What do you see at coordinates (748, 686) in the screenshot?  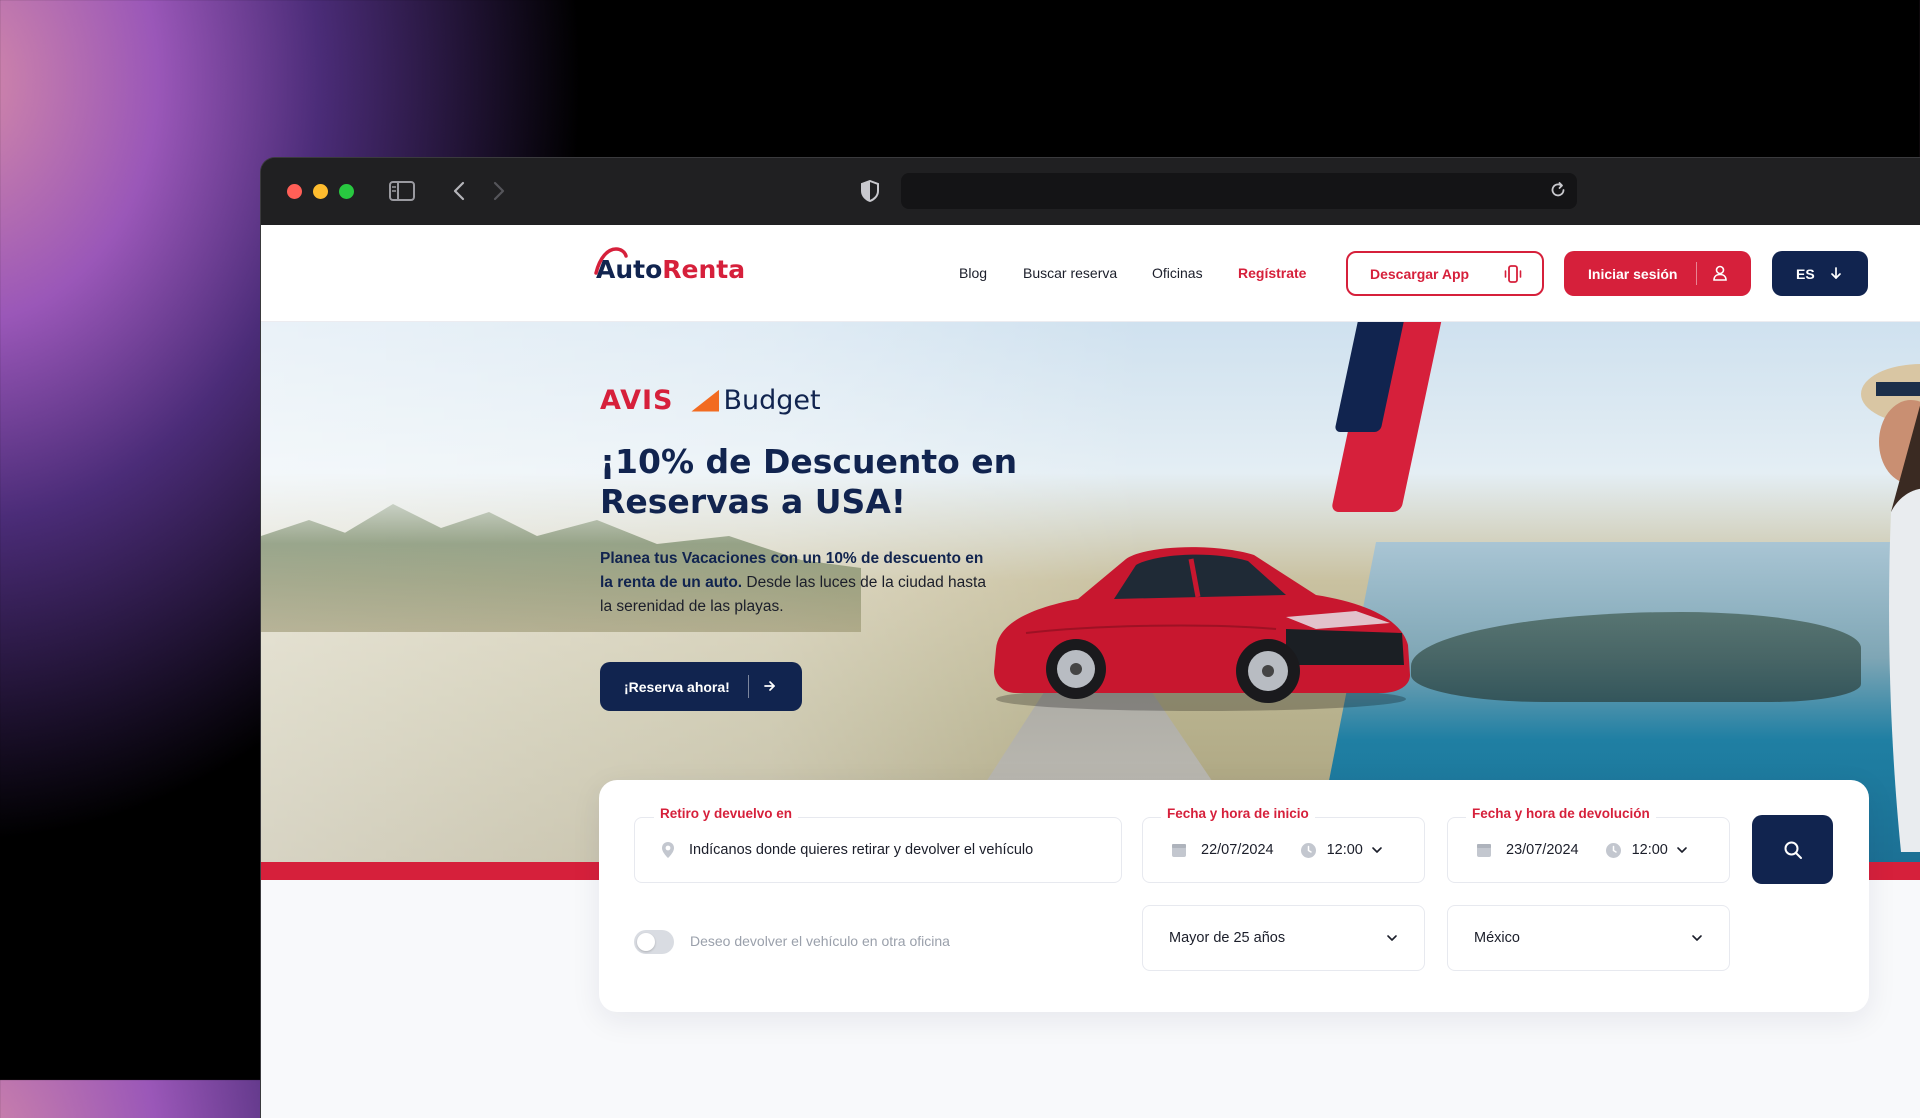 I see `cta-divider` at bounding box center [748, 686].